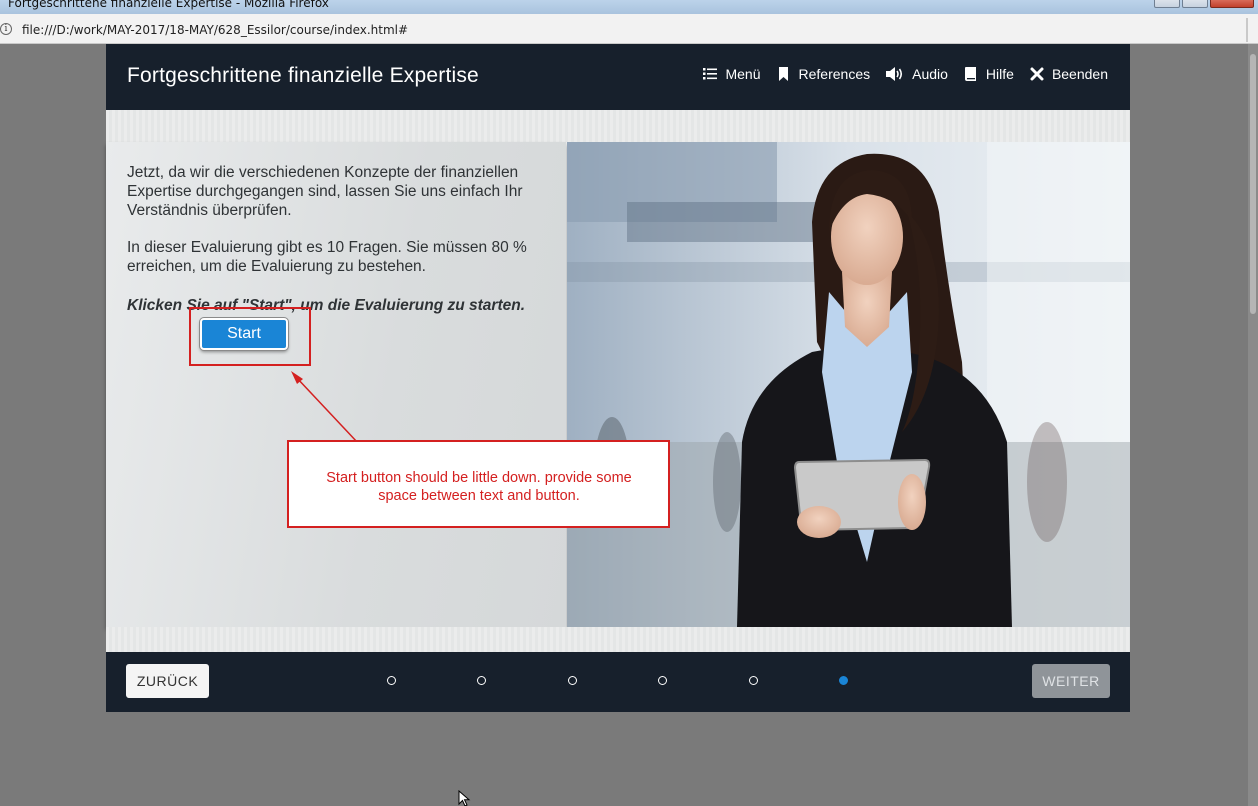 The height and width of the screenshot is (806, 1258). I want to click on minimize-button, so click(1167, 4).